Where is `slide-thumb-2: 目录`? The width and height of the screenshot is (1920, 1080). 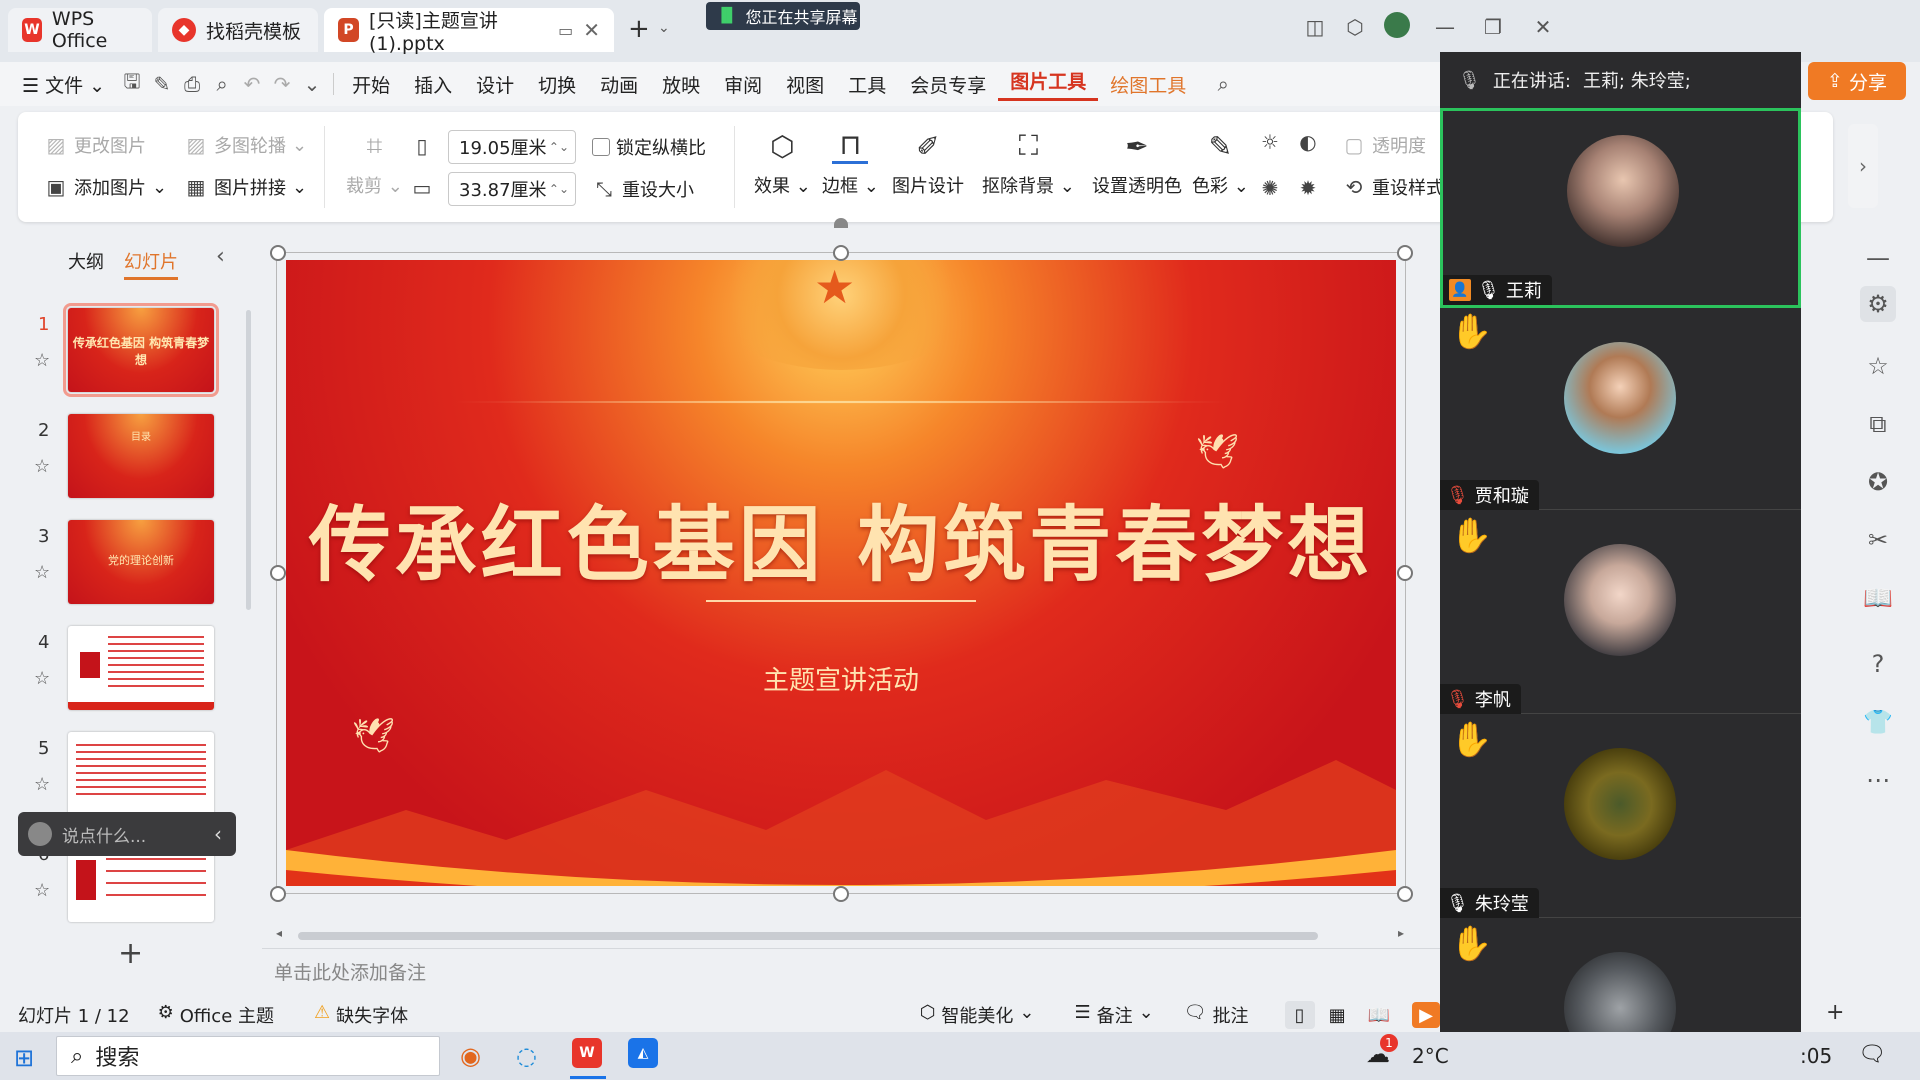
slide-thumb-2: 目录 is located at coordinates (141, 456).